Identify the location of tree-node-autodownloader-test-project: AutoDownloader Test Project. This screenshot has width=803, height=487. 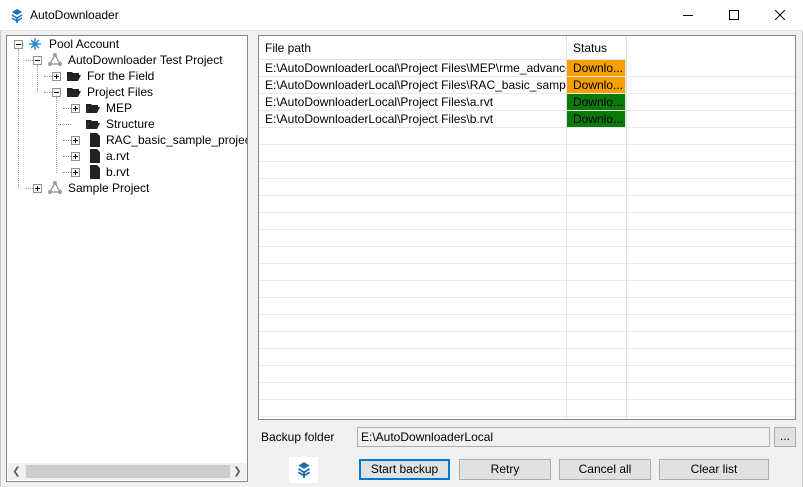
(127, 60).